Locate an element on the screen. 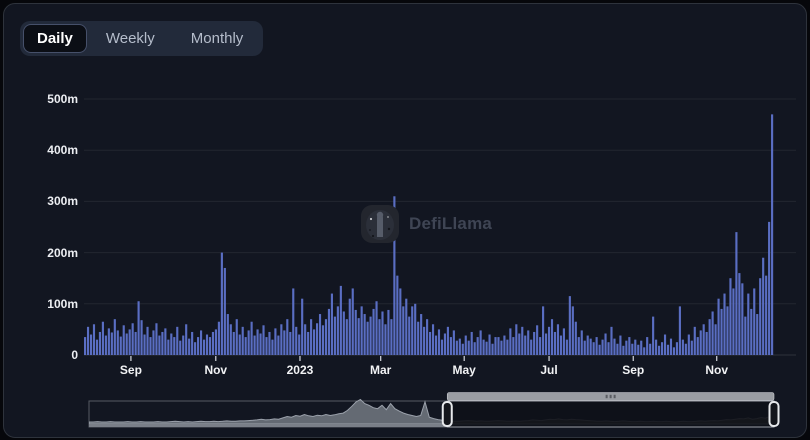 This screenshot has width=810, height=440. datazoom-right-handle is located at coordinates (774, 414).